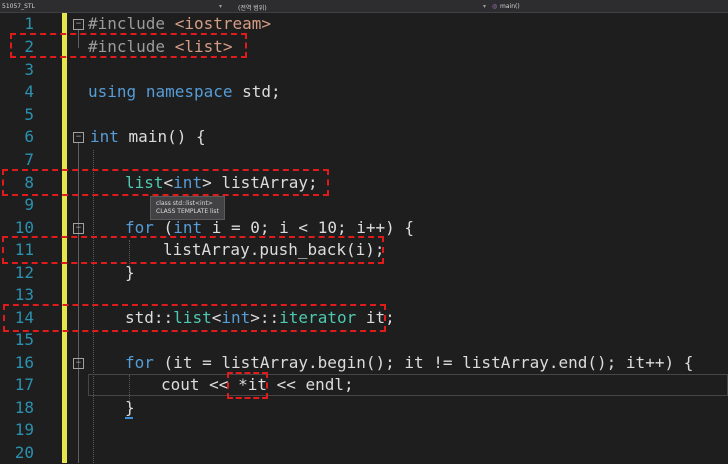 The width and height of the screenshot is (728, 464). Describe the element at coordinates (29, 91) in the screenshot. I see `line-number: 4` at that location.